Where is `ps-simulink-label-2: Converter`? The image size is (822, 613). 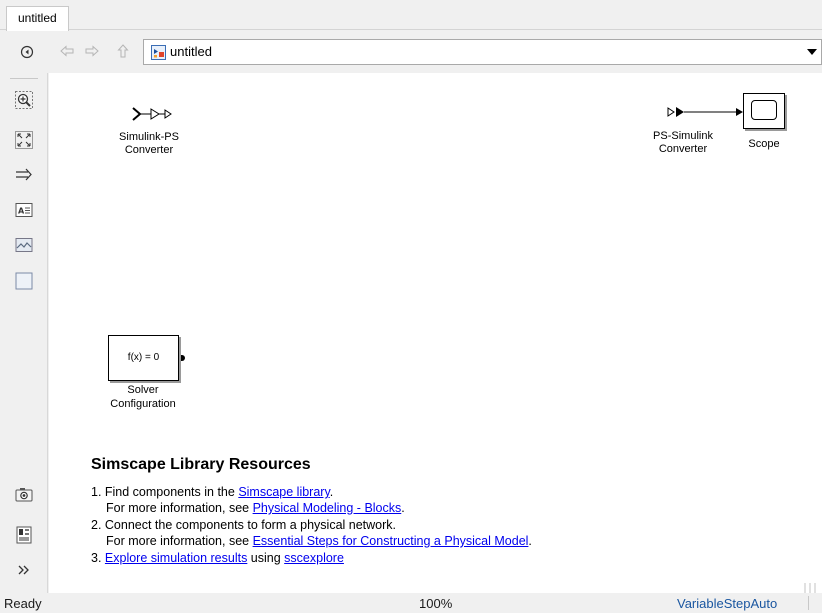 ps-simulink-label-2: Converter is located at coordinates (683, 149).